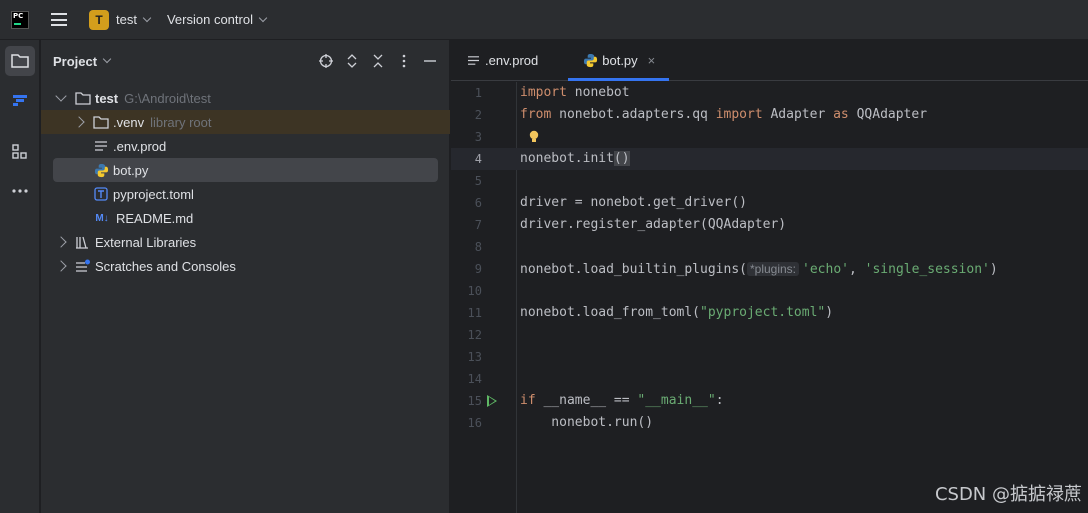 This screenshot has height=513, width=1088. I want to click on project-panel-actions, so click(378, 61).